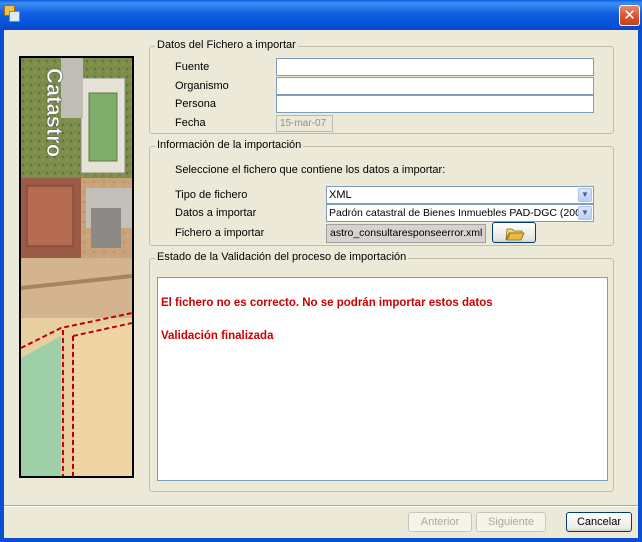  I want to click on previous-button: Anterior, so click(440, 522).